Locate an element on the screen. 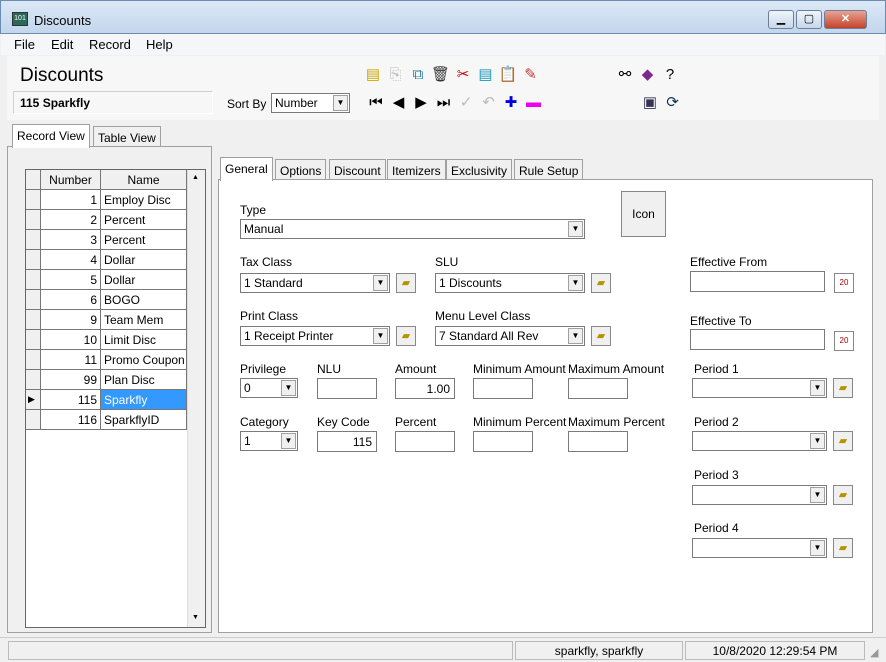  tab-general: General is located at coordinates (246, 169).